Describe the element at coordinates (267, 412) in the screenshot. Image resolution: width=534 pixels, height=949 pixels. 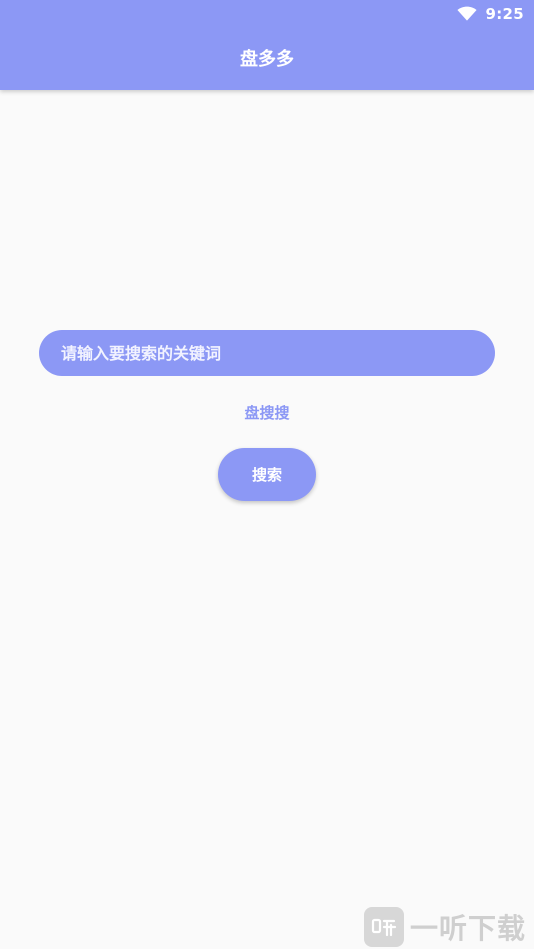
I see `search-source-label: 盘搜搜` at that location.